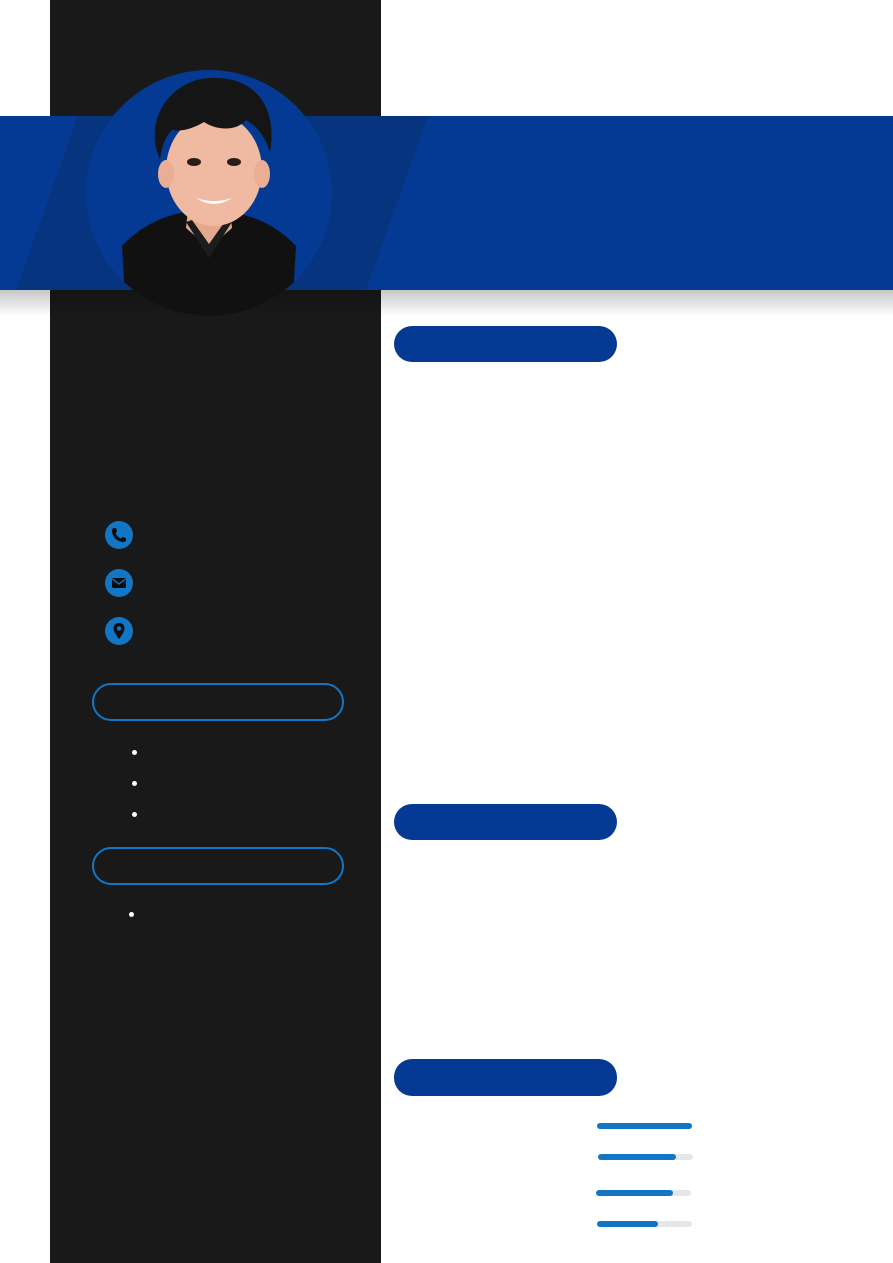 This screenshot has height=1263, width=893. Describe the element at coordinates (119, 583) in the screenshot. I see `mail-icon` at that location.